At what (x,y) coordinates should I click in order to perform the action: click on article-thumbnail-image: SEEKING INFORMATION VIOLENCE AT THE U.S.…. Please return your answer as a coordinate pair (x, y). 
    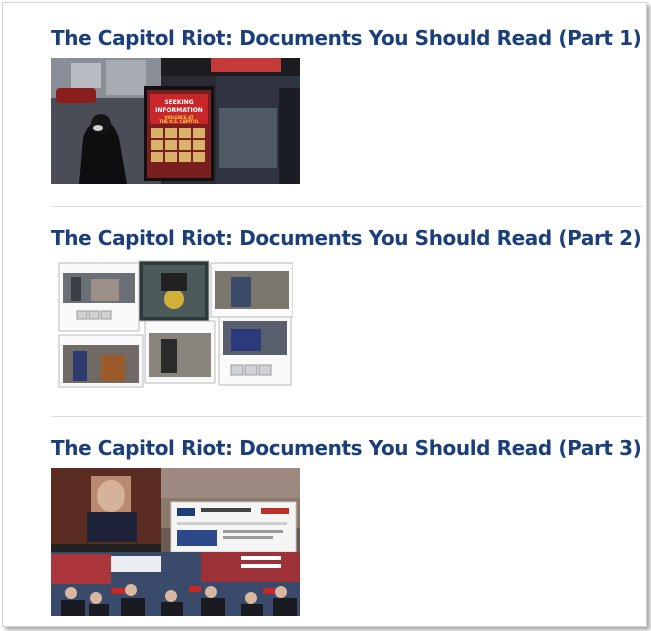
    Looking at the image, I should click on (175, 121).